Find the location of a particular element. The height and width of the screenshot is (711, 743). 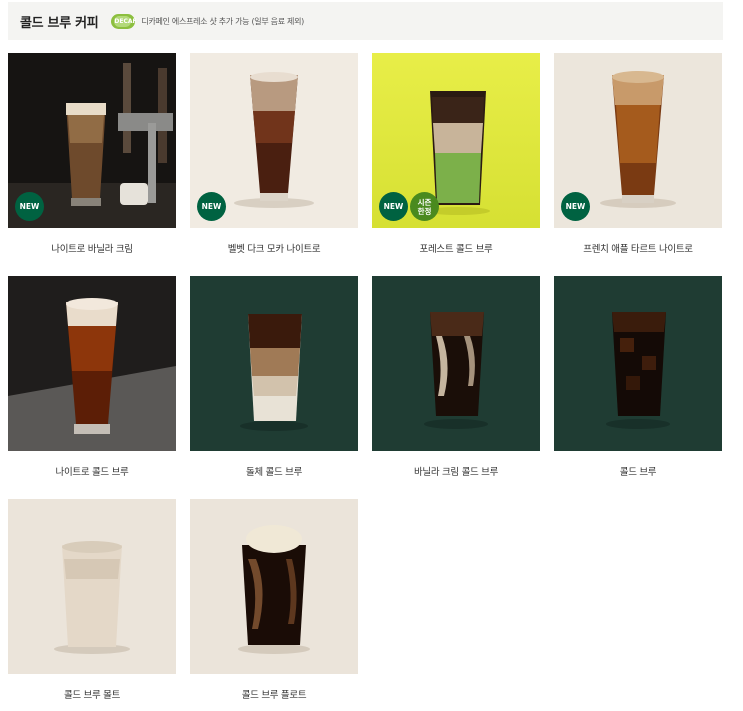

product-card: 콜드 브루 플로트 is located at coordinates (274, 600).